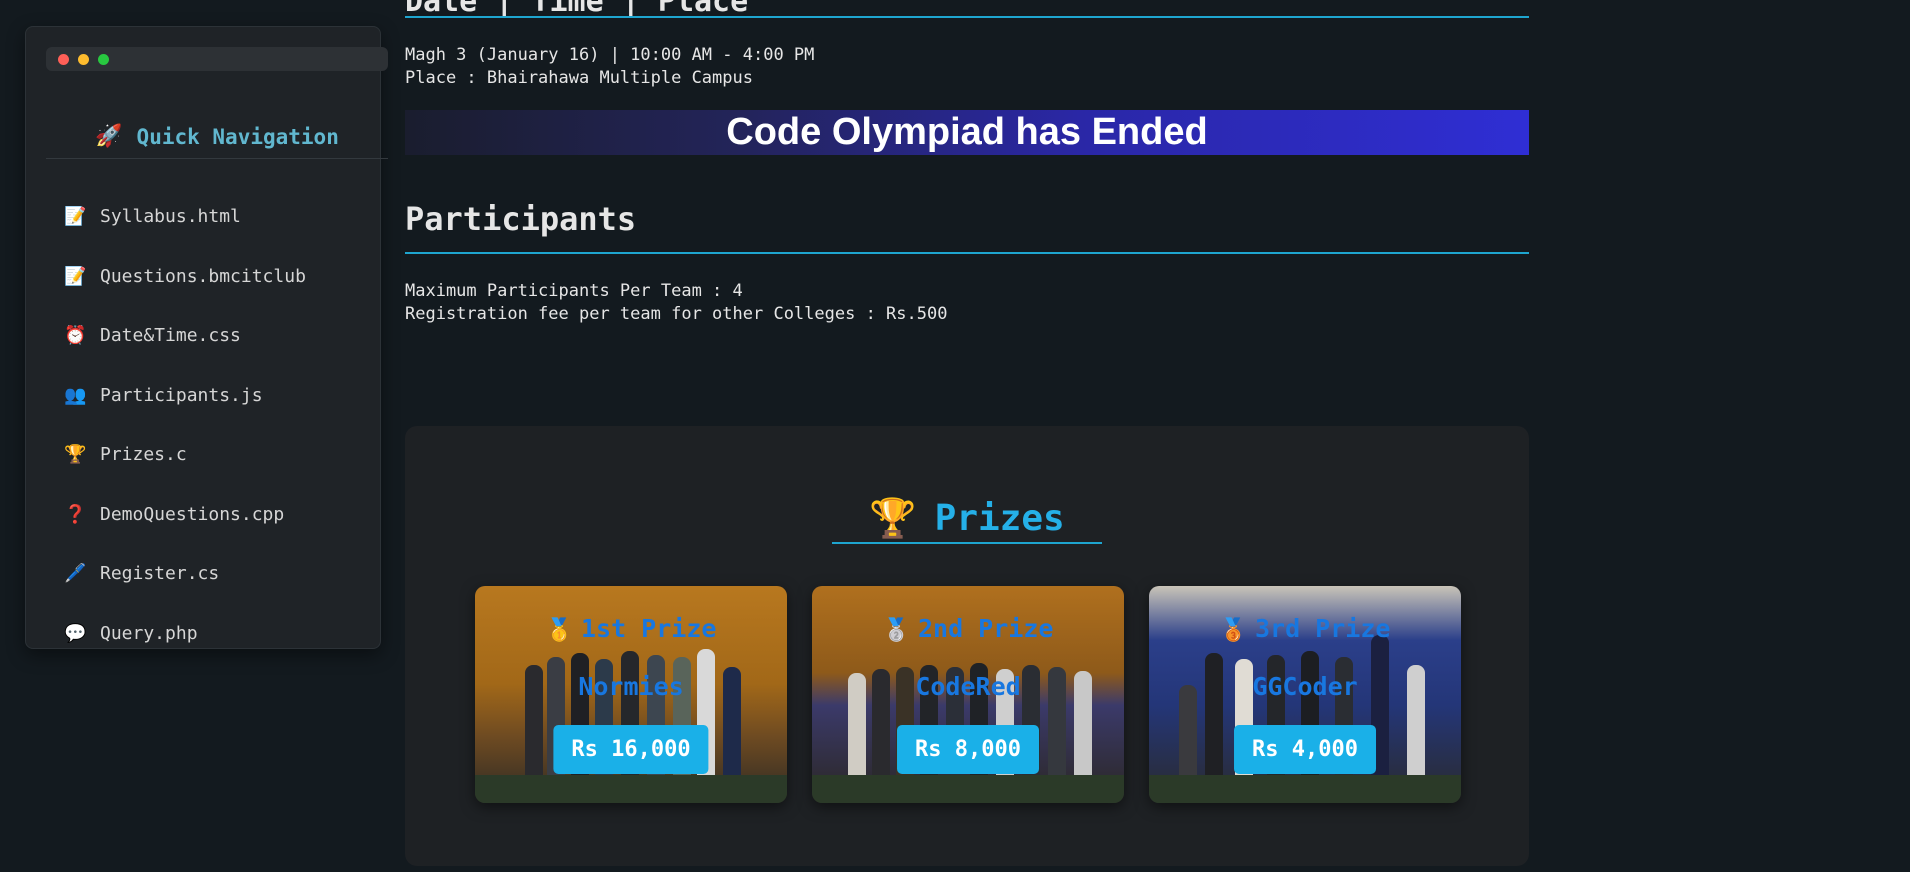  What do you see at coordinates (75, 514) in the screenshot?
I see `question-mark-icon: ❓` at bounding box center [75, 514].